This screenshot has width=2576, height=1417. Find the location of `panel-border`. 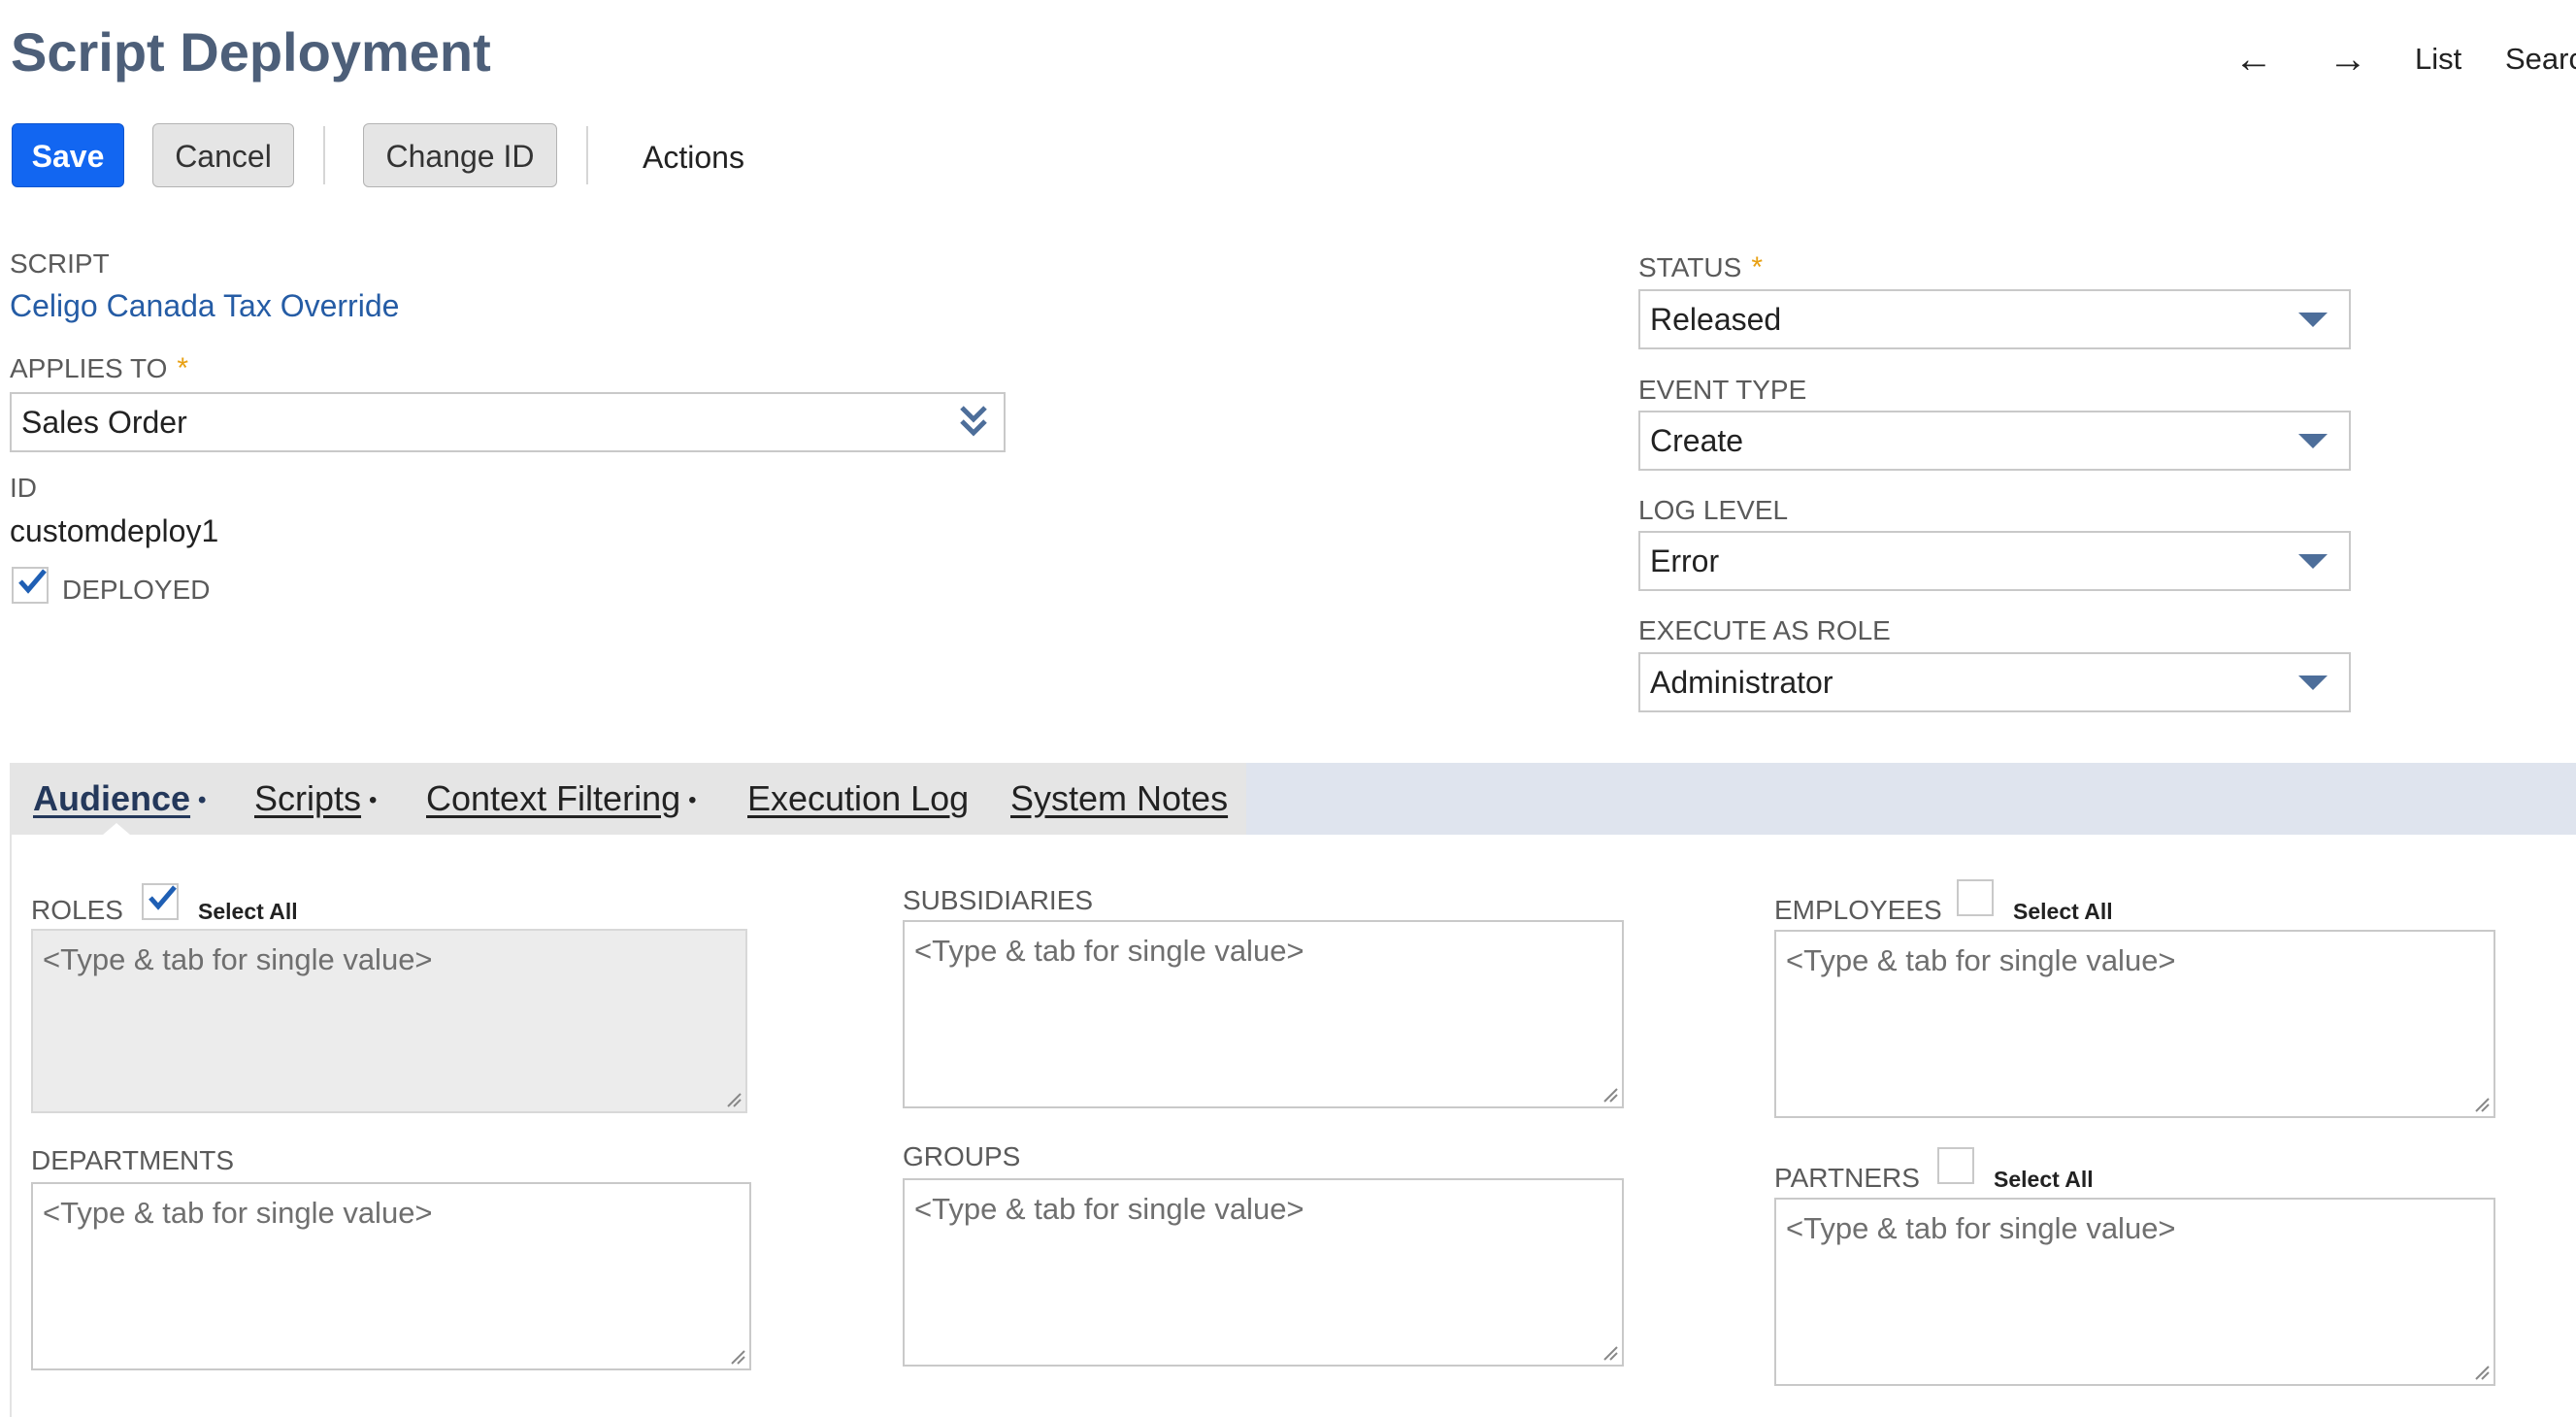

panel-border is located at coordinates (11, 1126).